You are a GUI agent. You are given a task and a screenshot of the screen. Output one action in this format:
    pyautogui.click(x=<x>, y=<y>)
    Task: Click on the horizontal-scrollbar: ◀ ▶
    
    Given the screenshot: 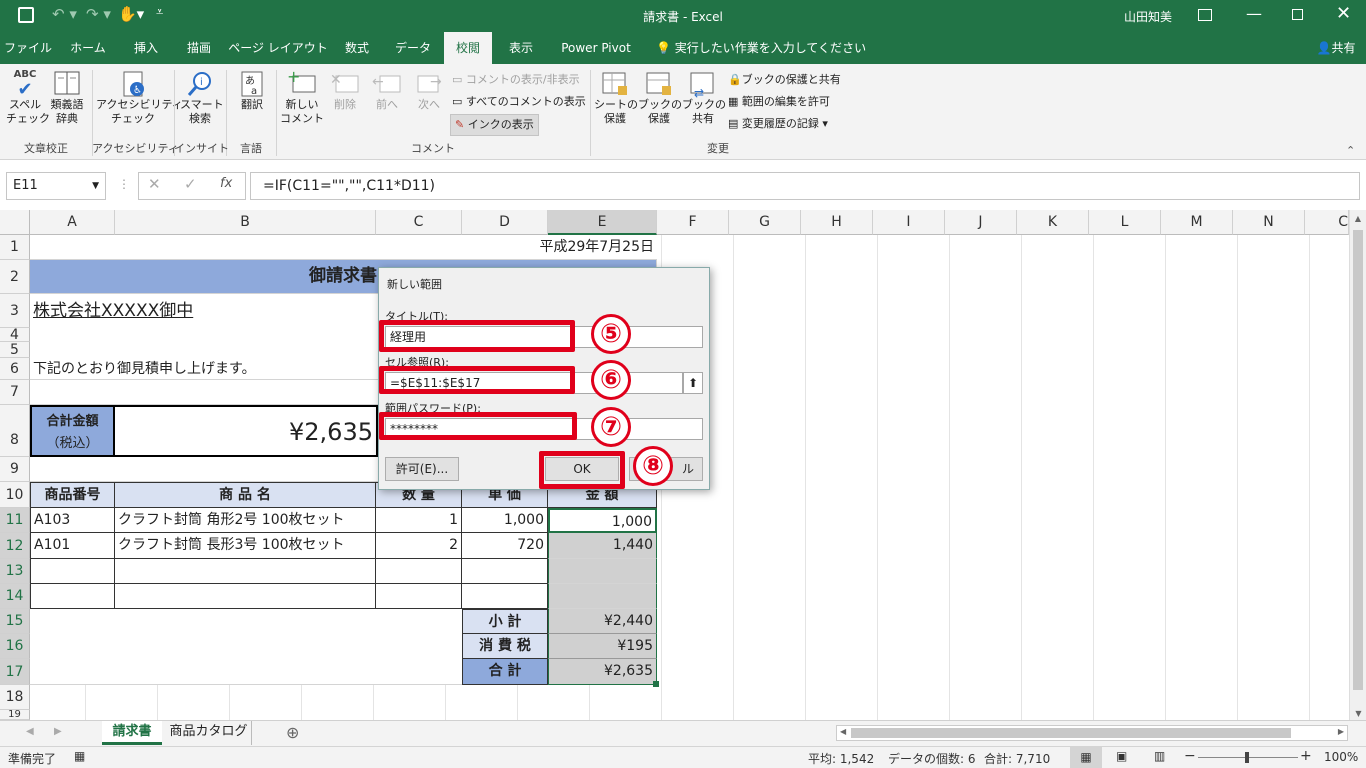 What is the action you would take?
    pyautogui.click(x=1092, y=733)
    